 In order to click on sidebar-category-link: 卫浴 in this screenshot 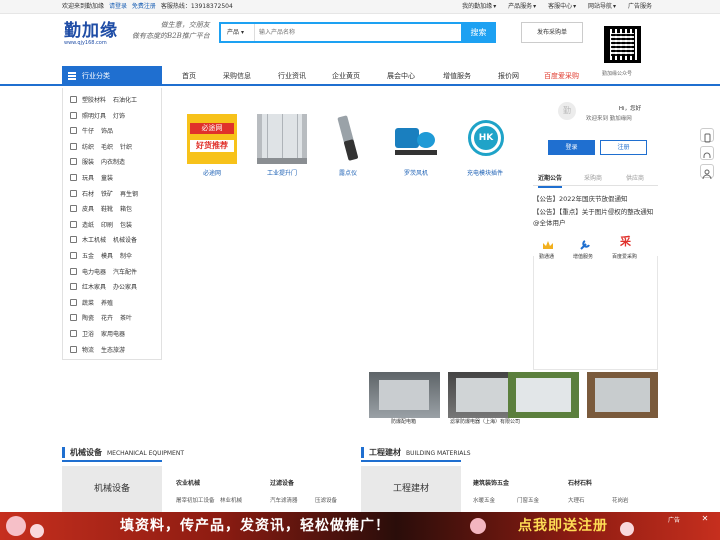, I will do `click(88, 334)`.